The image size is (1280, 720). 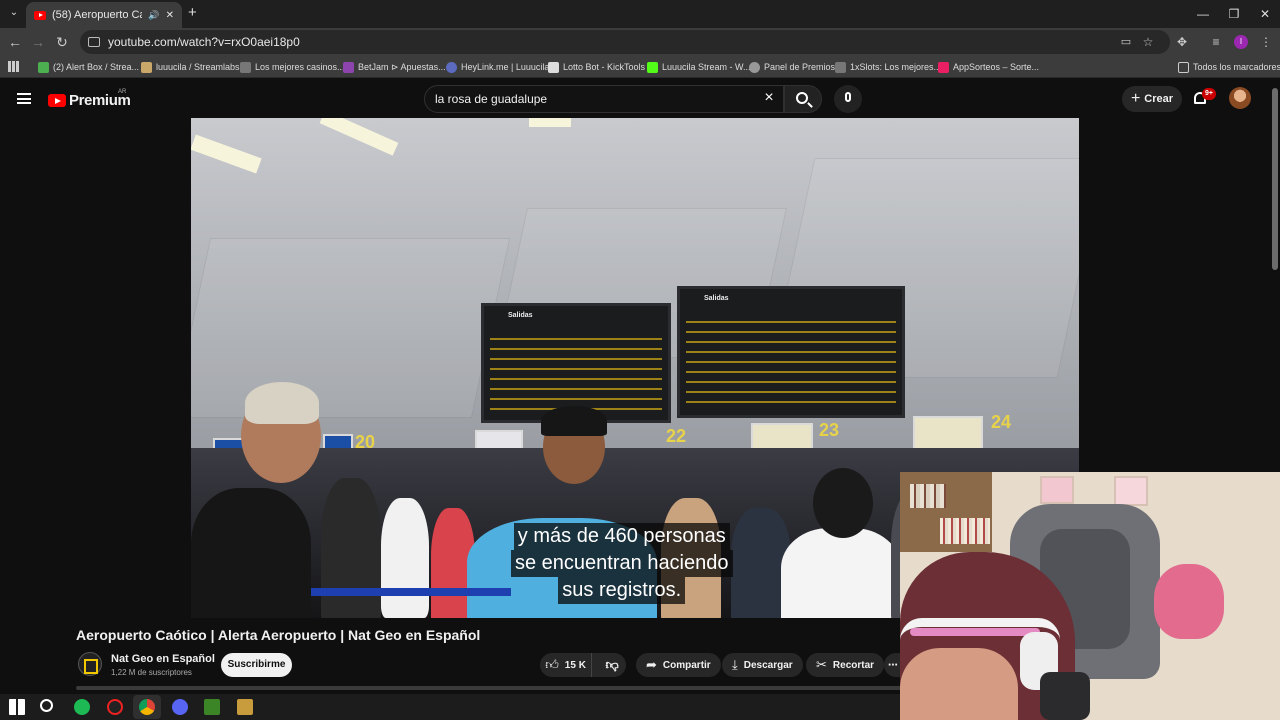 I want to click on plush-toy, so click(x=1189, y=601).